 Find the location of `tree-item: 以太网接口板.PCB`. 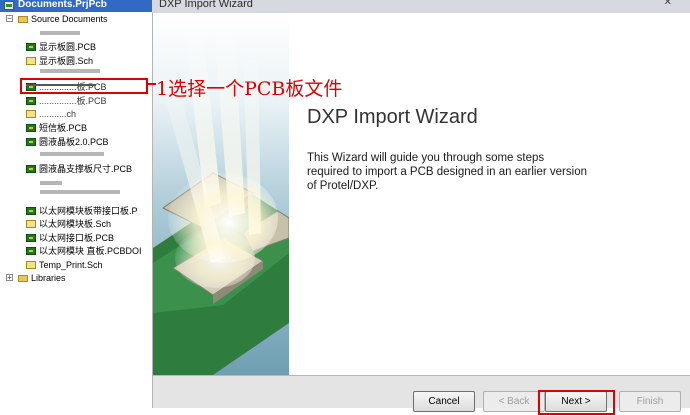

tree-item: 以太网接口板.PCB is located at coordinates (70, 238).